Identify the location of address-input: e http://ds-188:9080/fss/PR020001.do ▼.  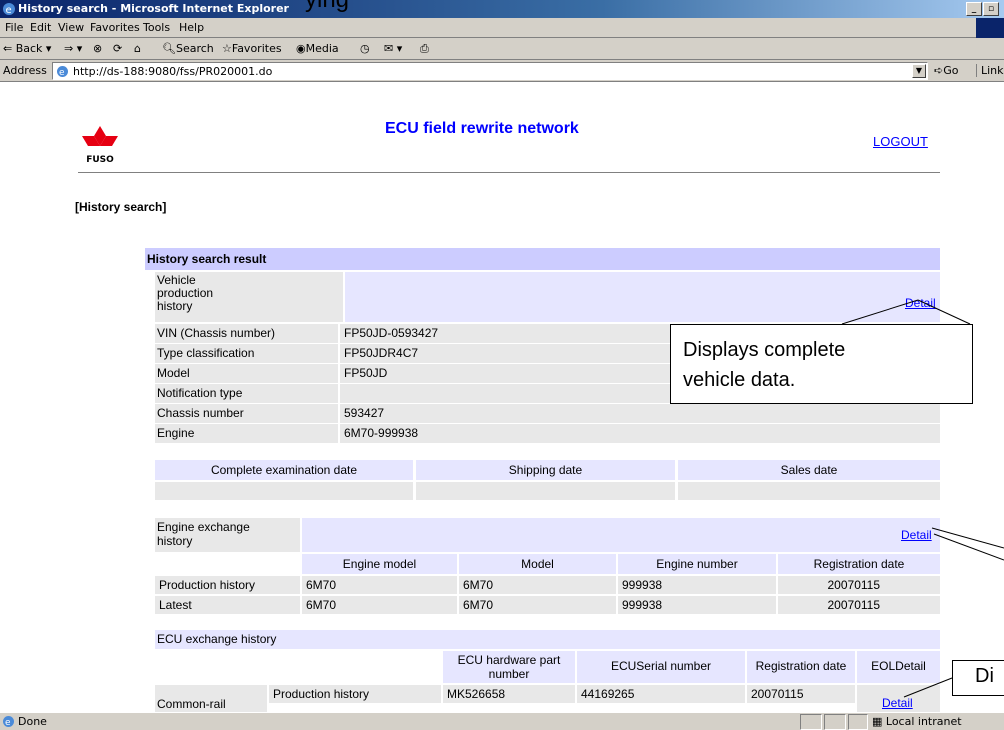
(490, 71).